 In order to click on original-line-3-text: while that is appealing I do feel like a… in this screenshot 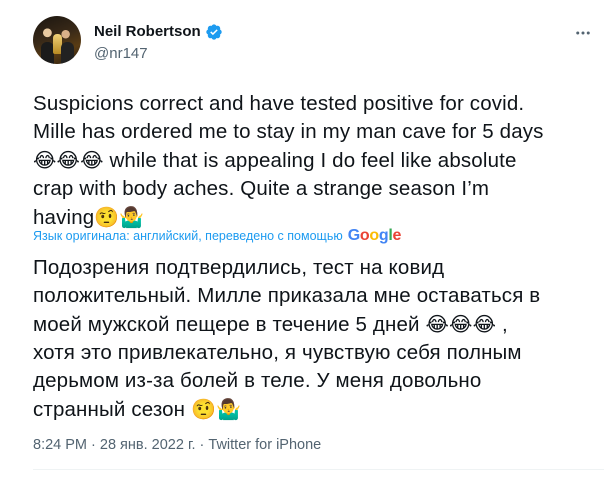, I will do `click(313, 160)`.